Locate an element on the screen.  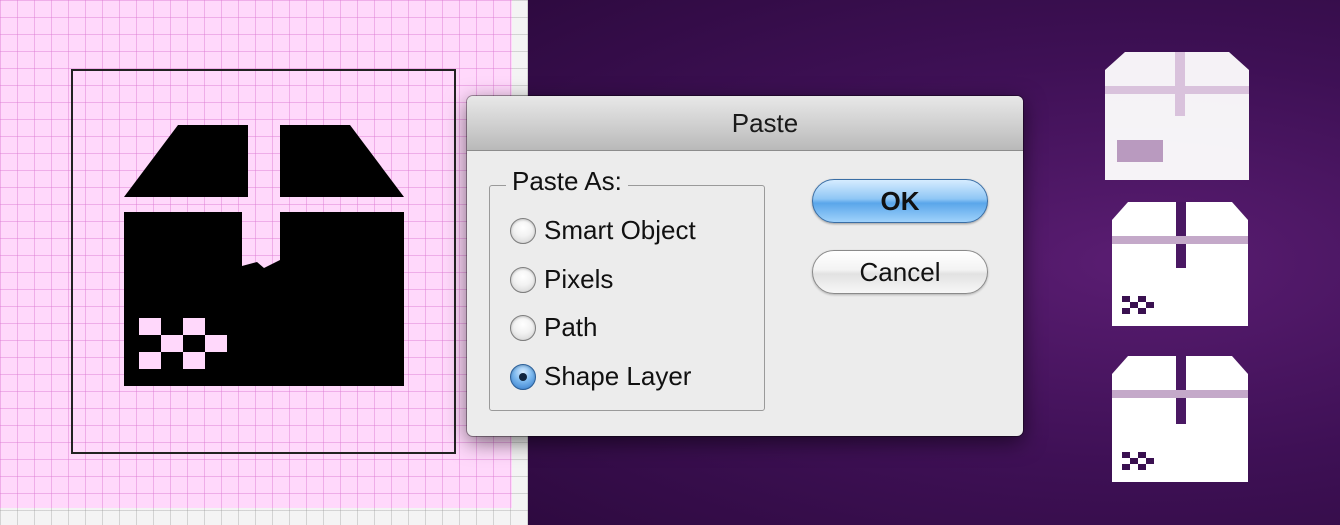
paste-as-group-label: Paste As: is located at coordinates (567, 181).